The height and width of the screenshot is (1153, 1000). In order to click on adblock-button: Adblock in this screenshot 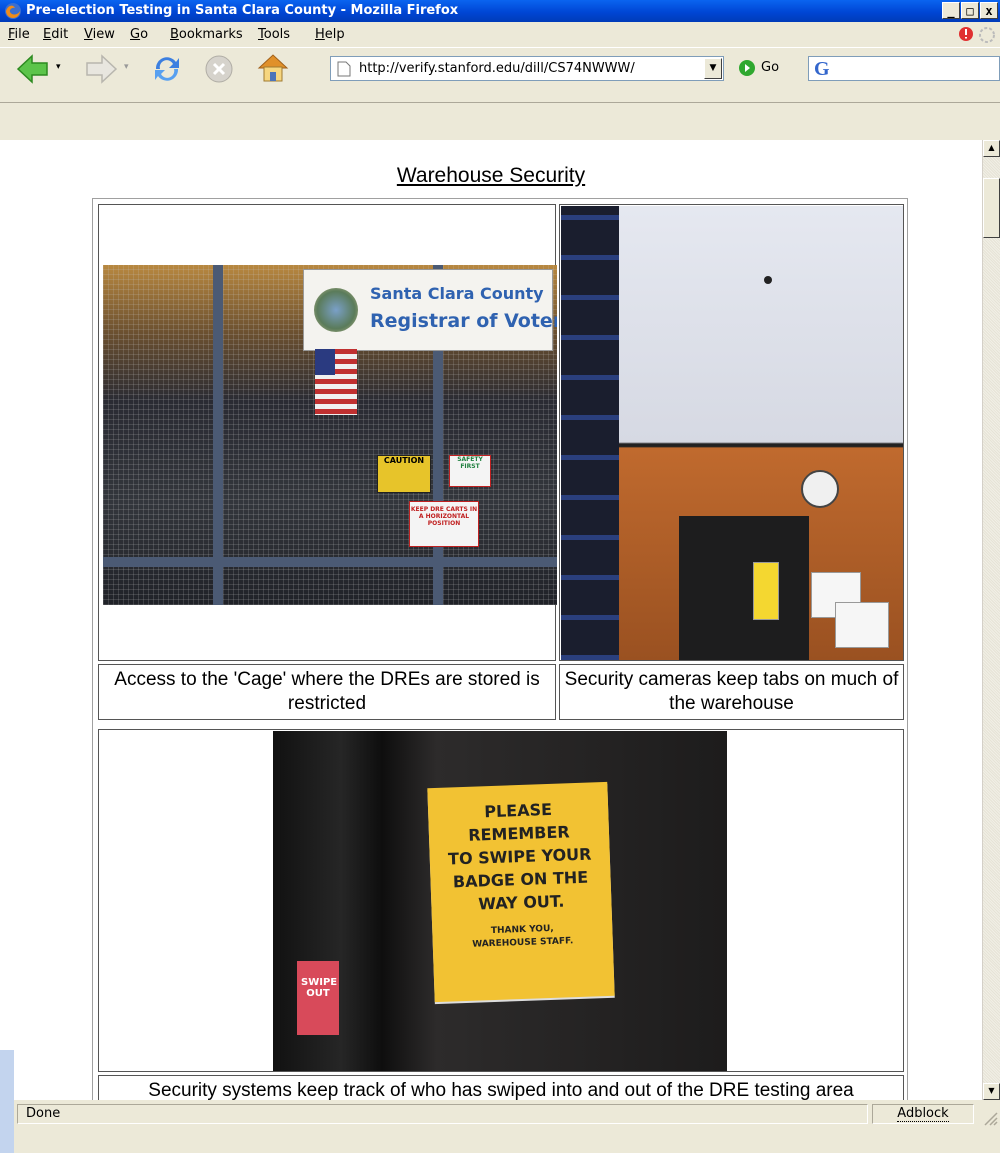, I will do `click(923, 1114)`.